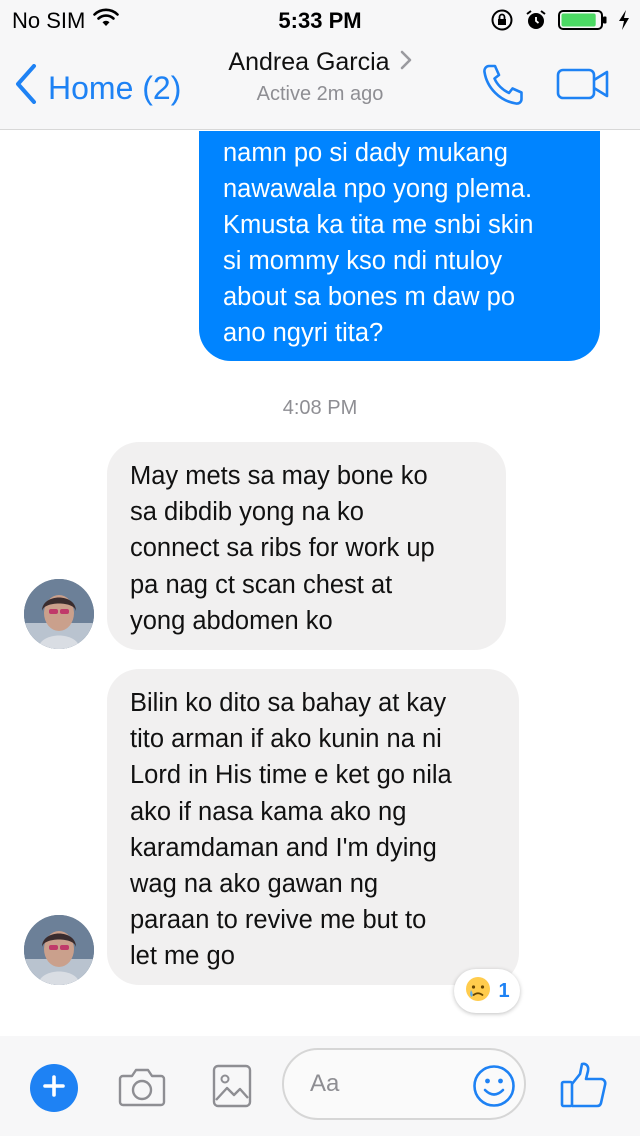  What do you see at coordinates (291, 775) in the screenshot?
I see `message-line: Lord in His time e ket go nila` at bounding box center [291, 775].